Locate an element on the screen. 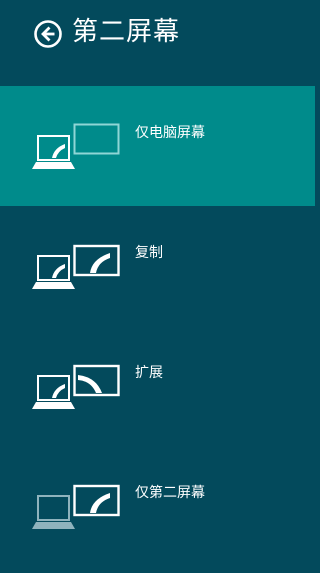 Image resolution: width=320 pixels, height=573 pixels. option-label: 仅第二屏幕 is located at coordinates (170, 493).